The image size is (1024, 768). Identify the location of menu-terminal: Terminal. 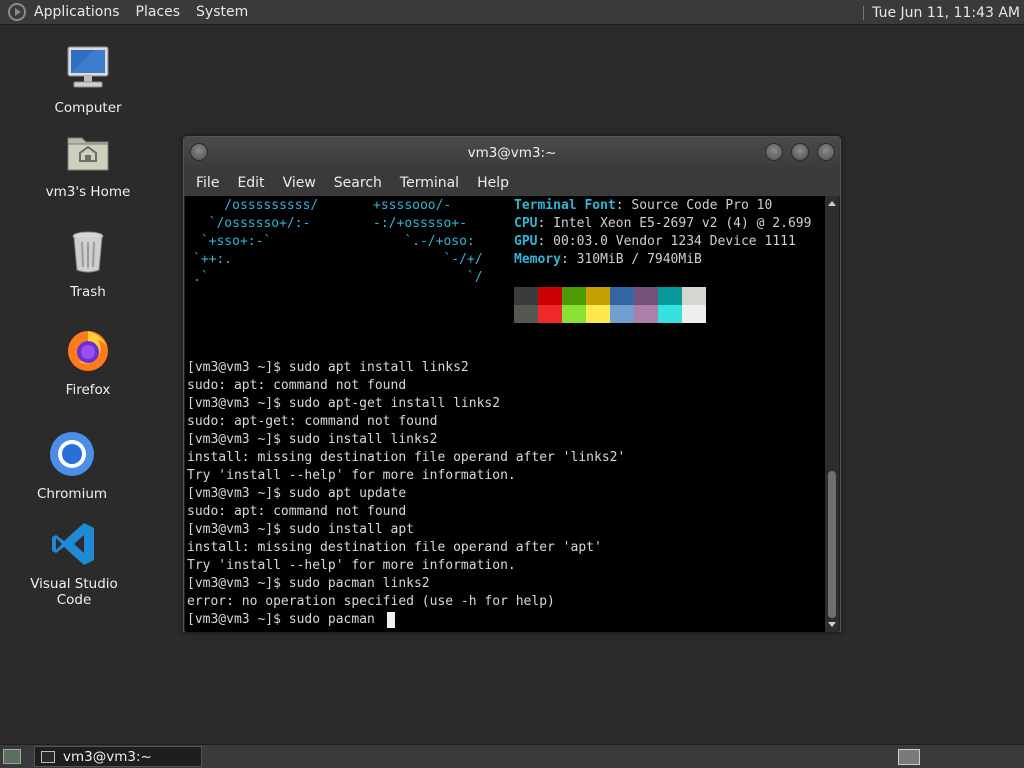
(428, 183).